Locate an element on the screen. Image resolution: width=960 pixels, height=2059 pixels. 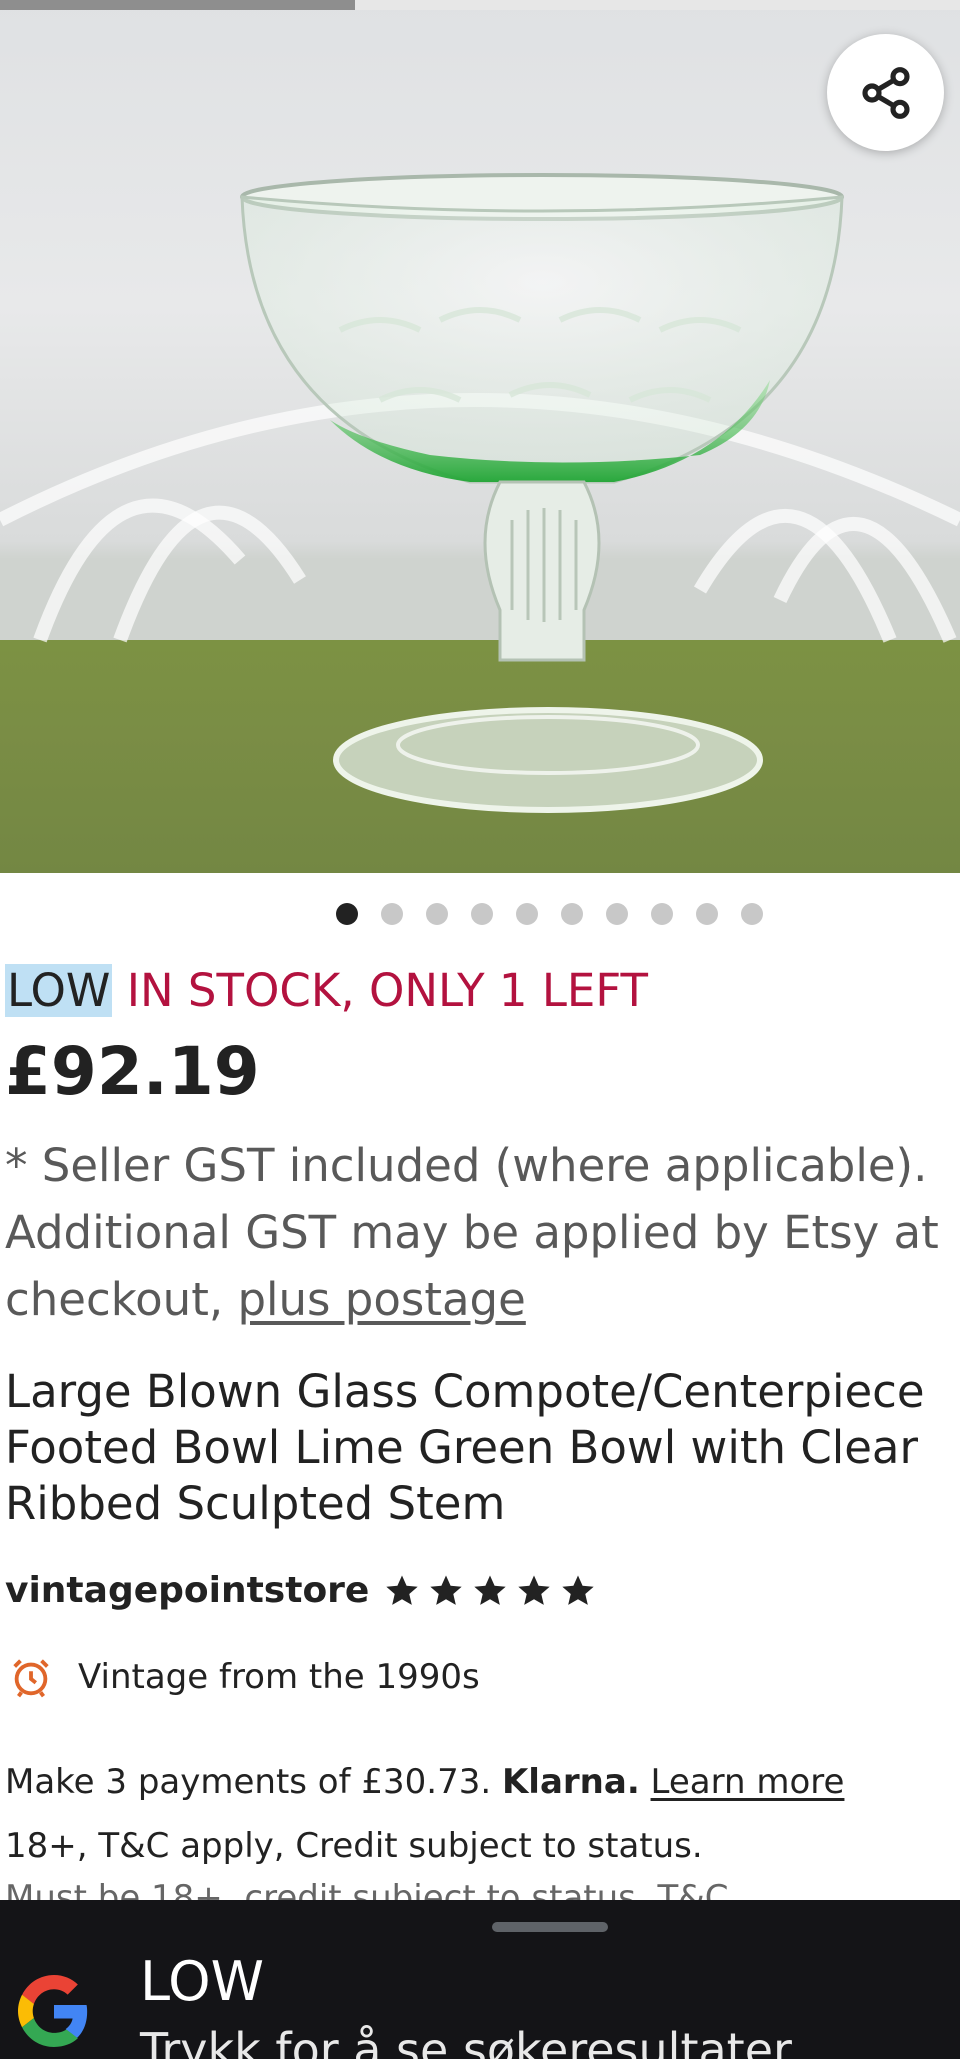
image-progress-track is located at coordinates (480, 5).